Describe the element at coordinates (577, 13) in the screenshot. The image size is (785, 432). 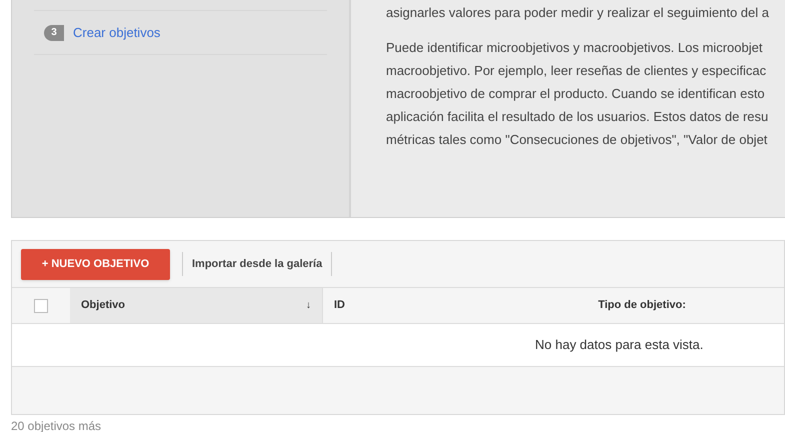
I see `intro-text: asignarles valores para poder medir y realizar el seguimiento del a` at that location.